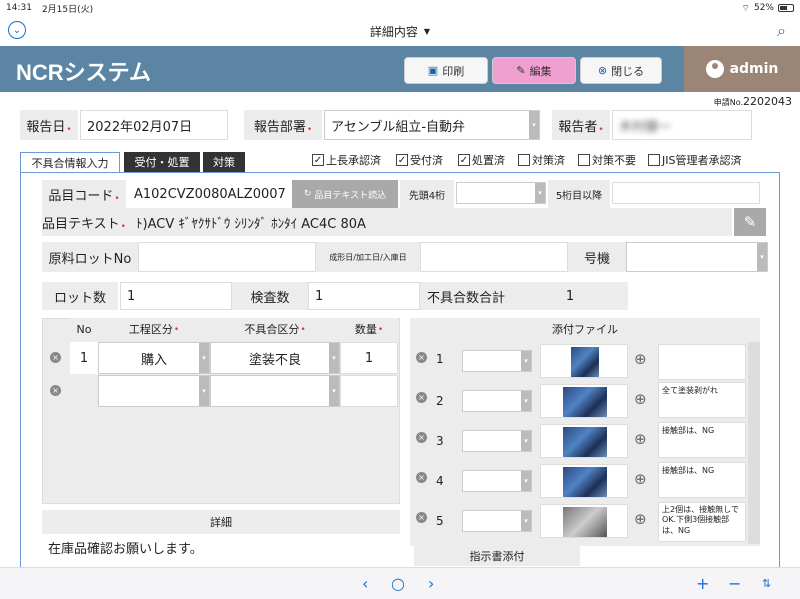 This screenshot has width=800, height=599. What do you see at coordinates (607, 160) in the screenshot?
I see `checkbox-countermeasure-unneeded: 対策不要` at bounding box center [607, 160].